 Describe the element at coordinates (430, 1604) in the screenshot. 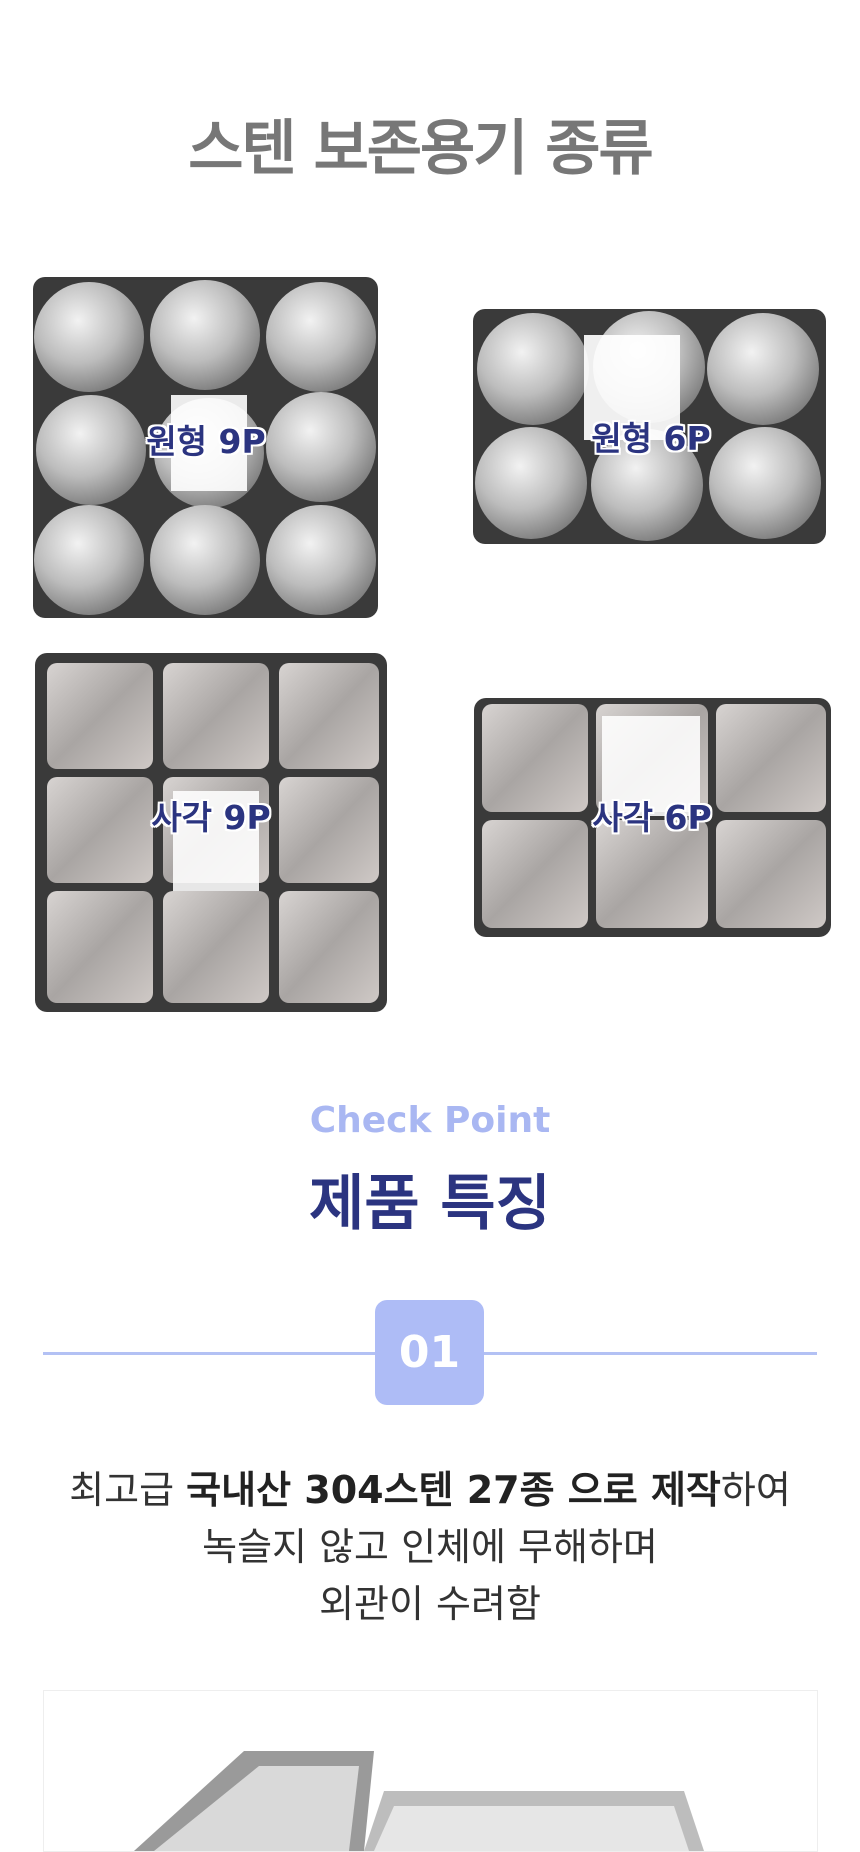

I see `description-line-3: 외관이 수려함` at that location.